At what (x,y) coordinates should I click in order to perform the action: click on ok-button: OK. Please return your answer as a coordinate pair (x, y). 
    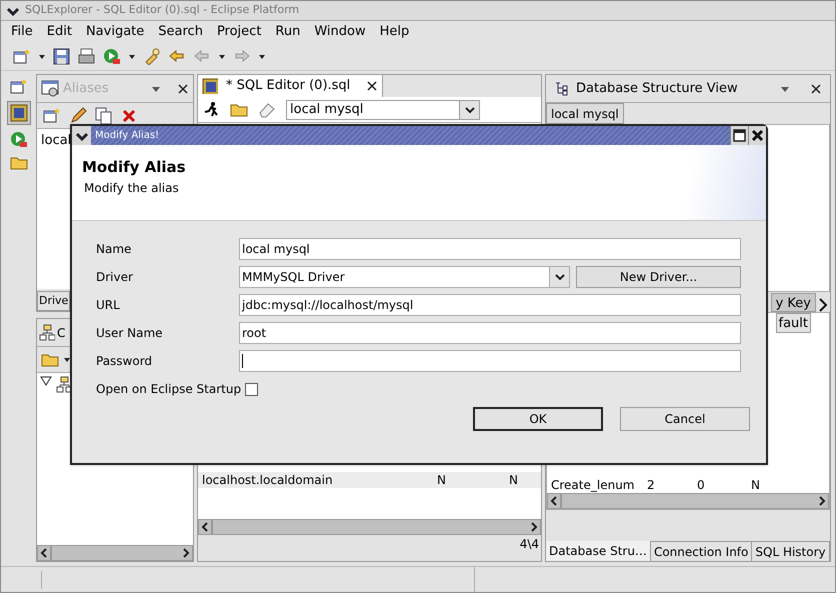
    Looking at the image, I should click on (538, 419).